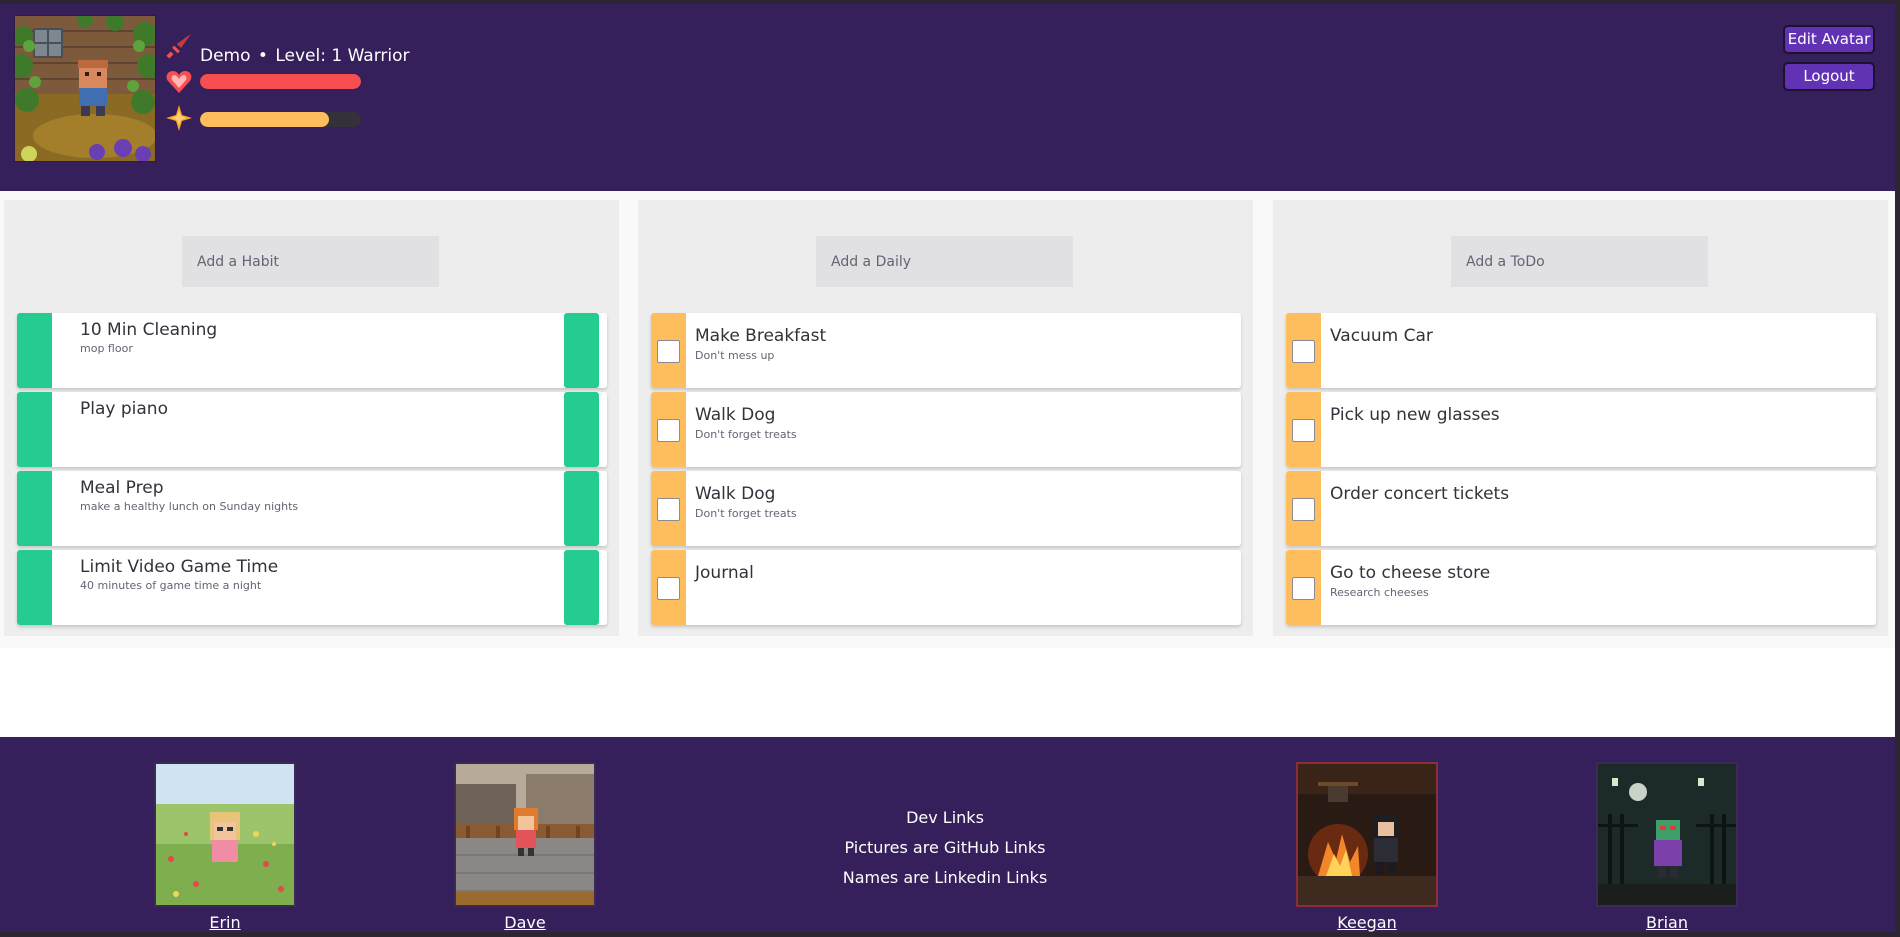  What do you see at coordinates (1581, 429) in the screenshot?
I see `todo-item: Pick up new glasses` at bounding box center [1581, 429].